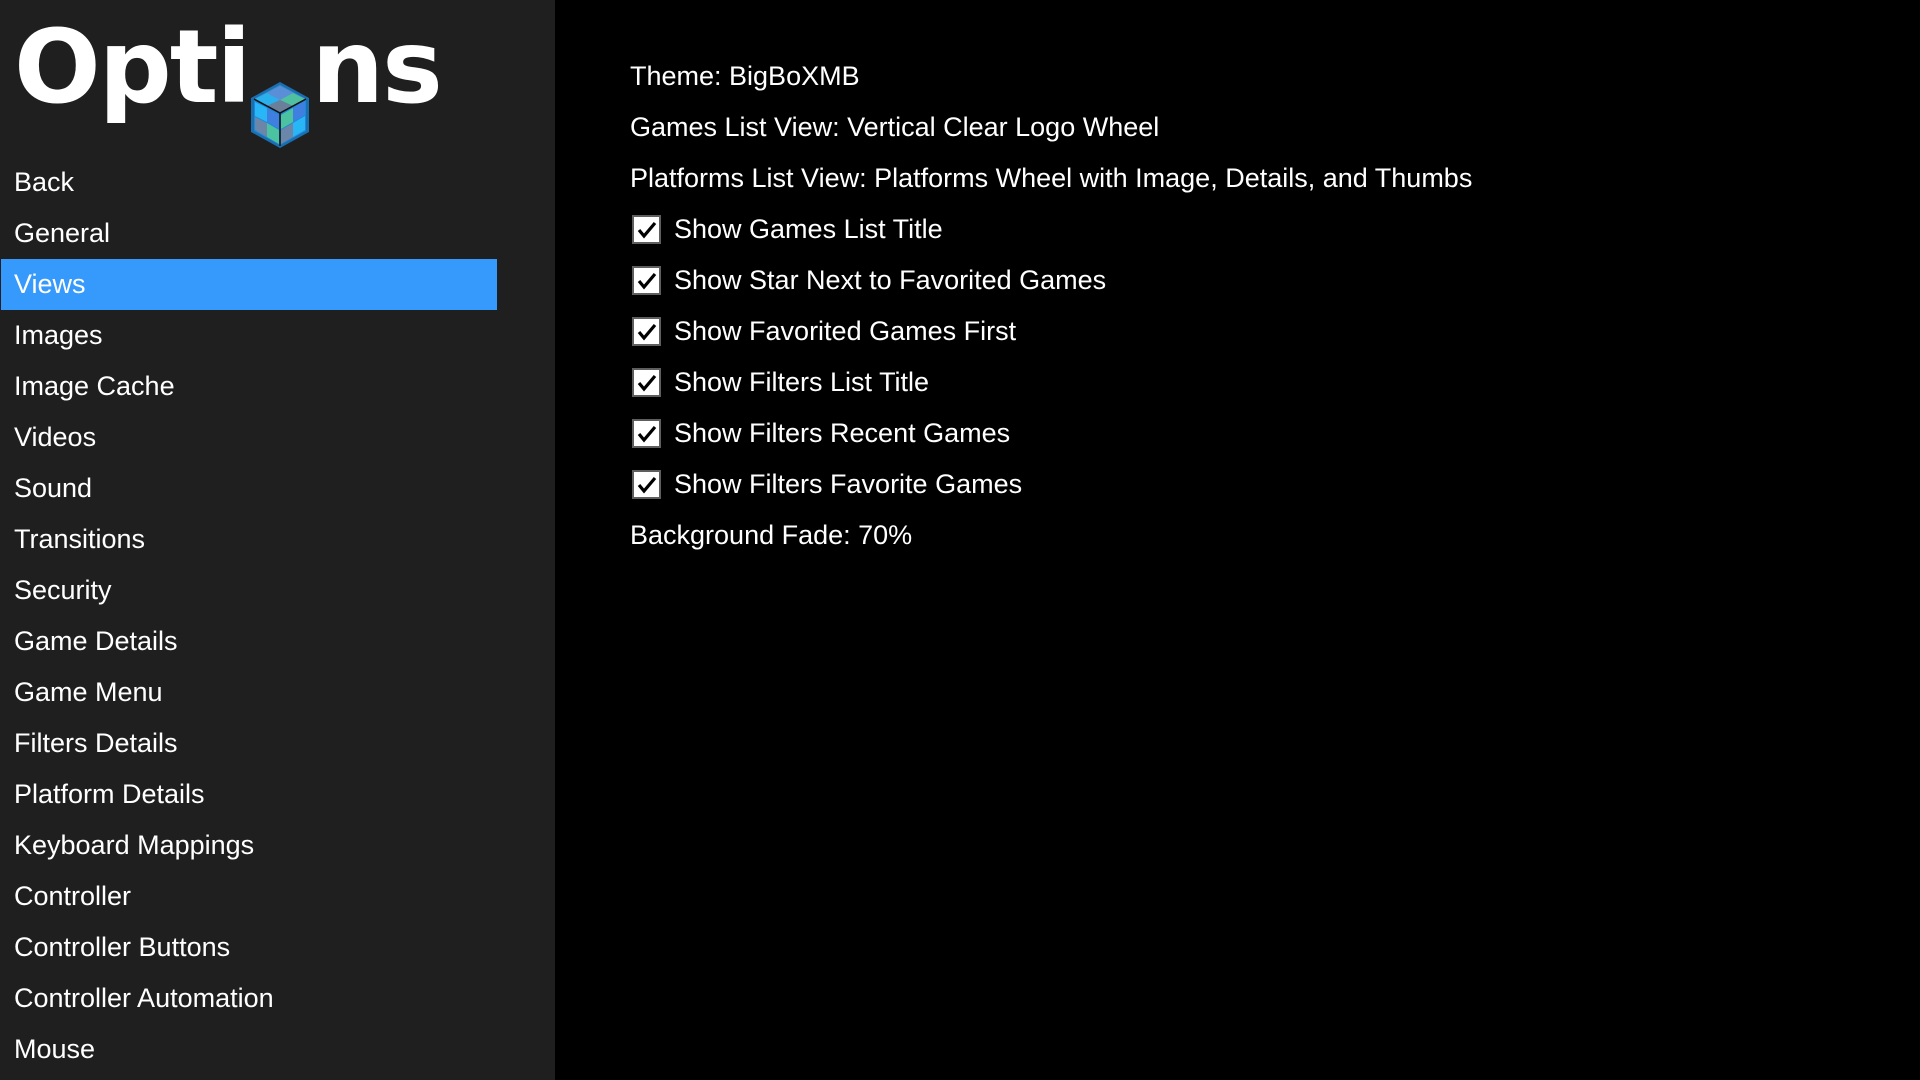 This screenshot has height=1080, width=1920. Describe the element at coordinates (249, 539) in the screenshot. I see `sidebar-item-transitions: Transitions` at that location.